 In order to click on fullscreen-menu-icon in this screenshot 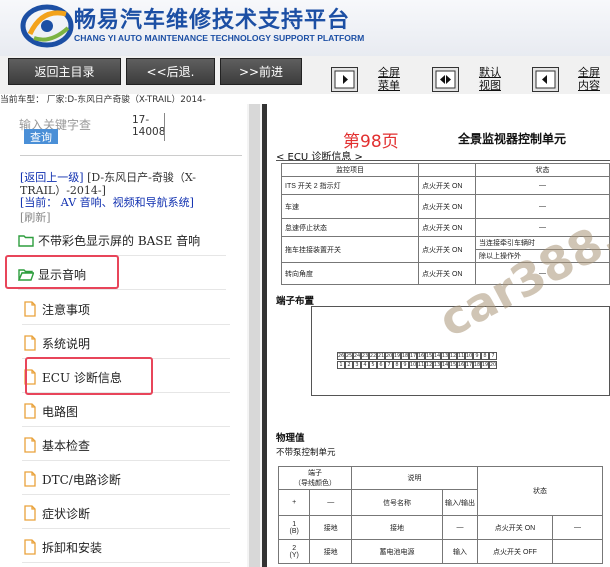, I will do `click(344, 79)`.